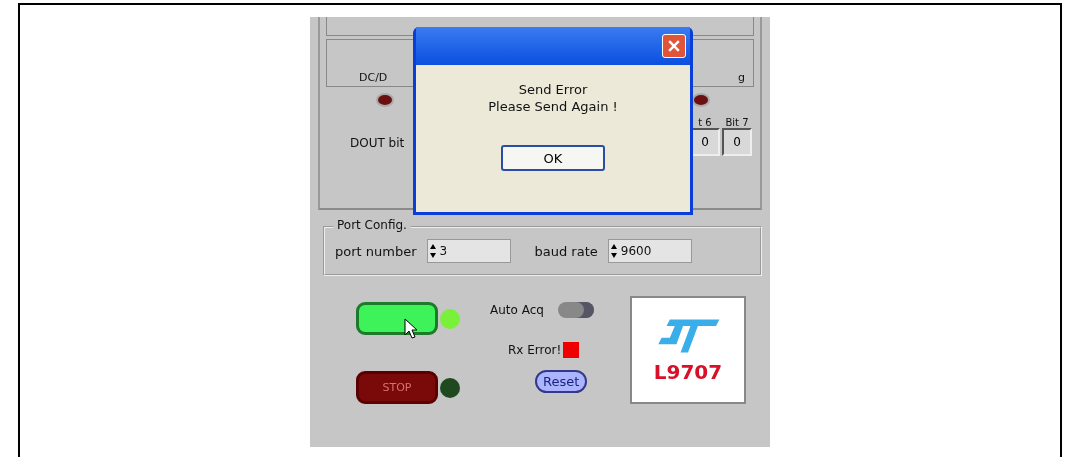  Describe the element at coordinates (397, 387) in the screenshot. I see `stop-button: STOP` at that location.